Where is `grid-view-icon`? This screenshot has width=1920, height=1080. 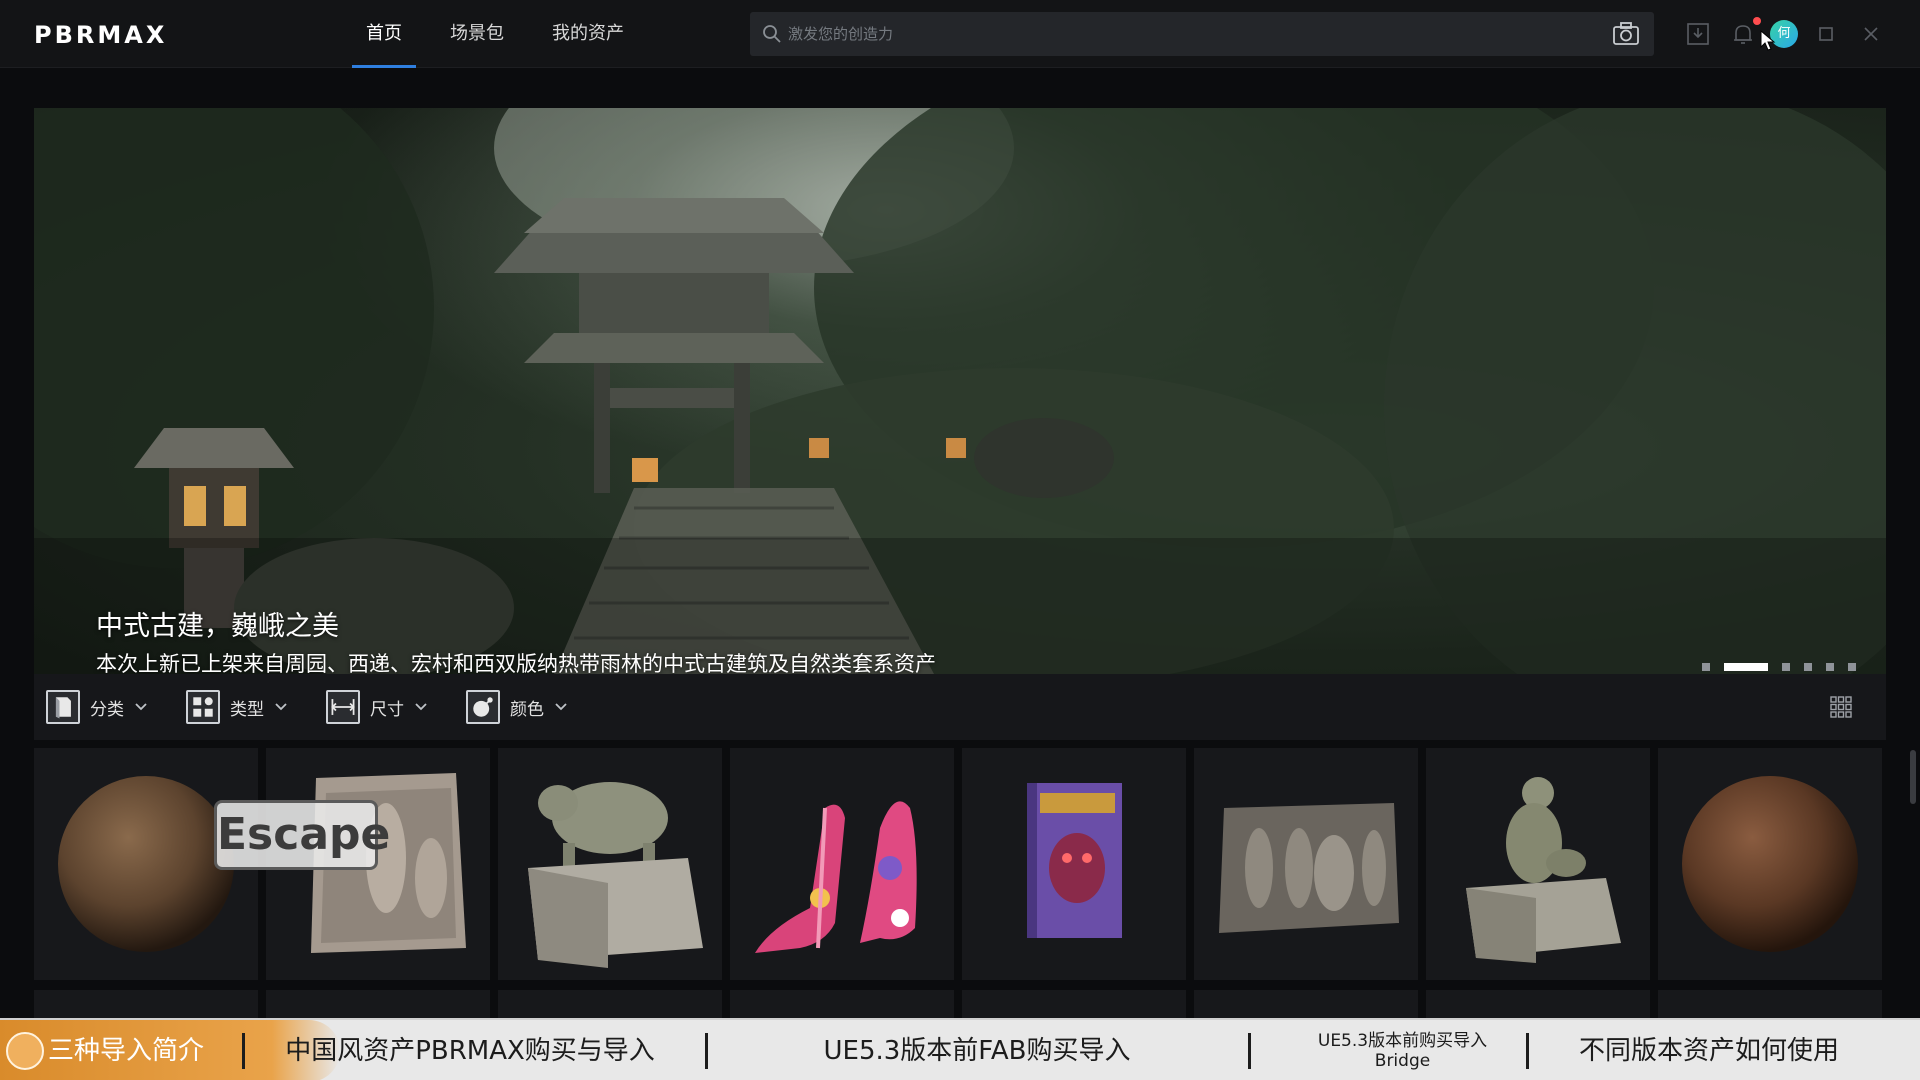
grid-view-icon is located at coordinates (1841, 707).